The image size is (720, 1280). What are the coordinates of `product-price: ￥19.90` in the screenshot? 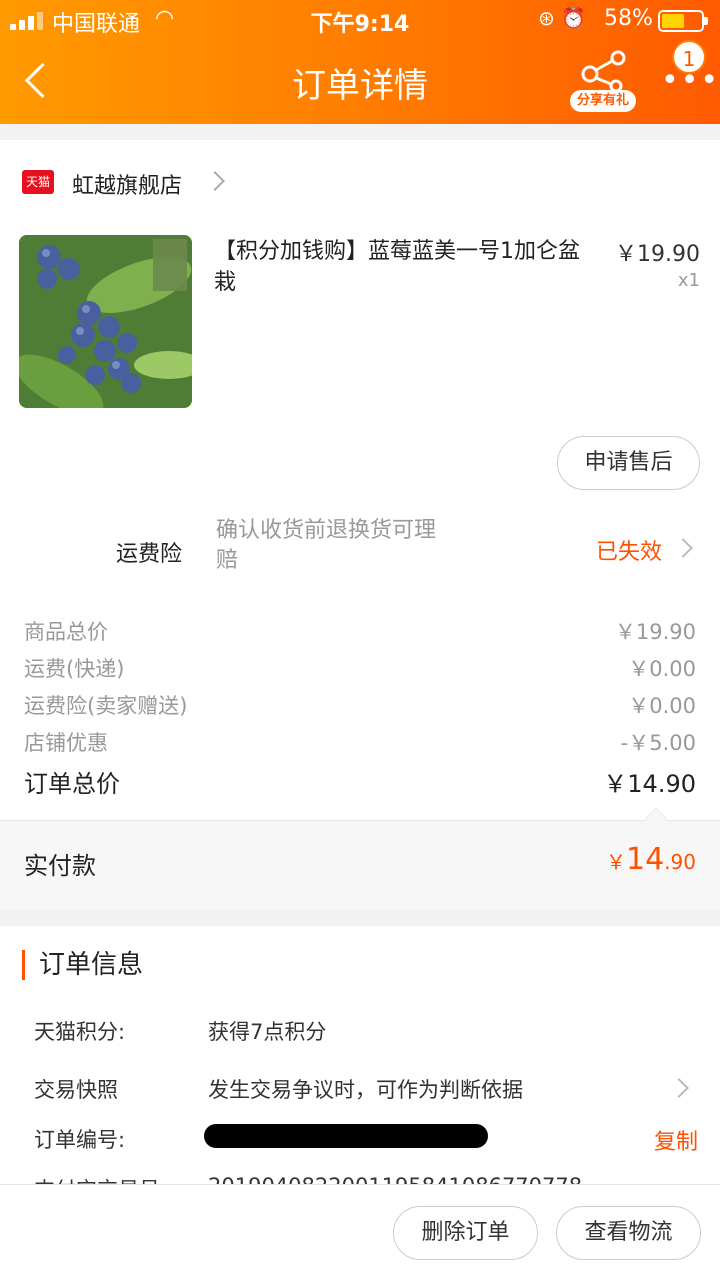 It's located at (657, 254).